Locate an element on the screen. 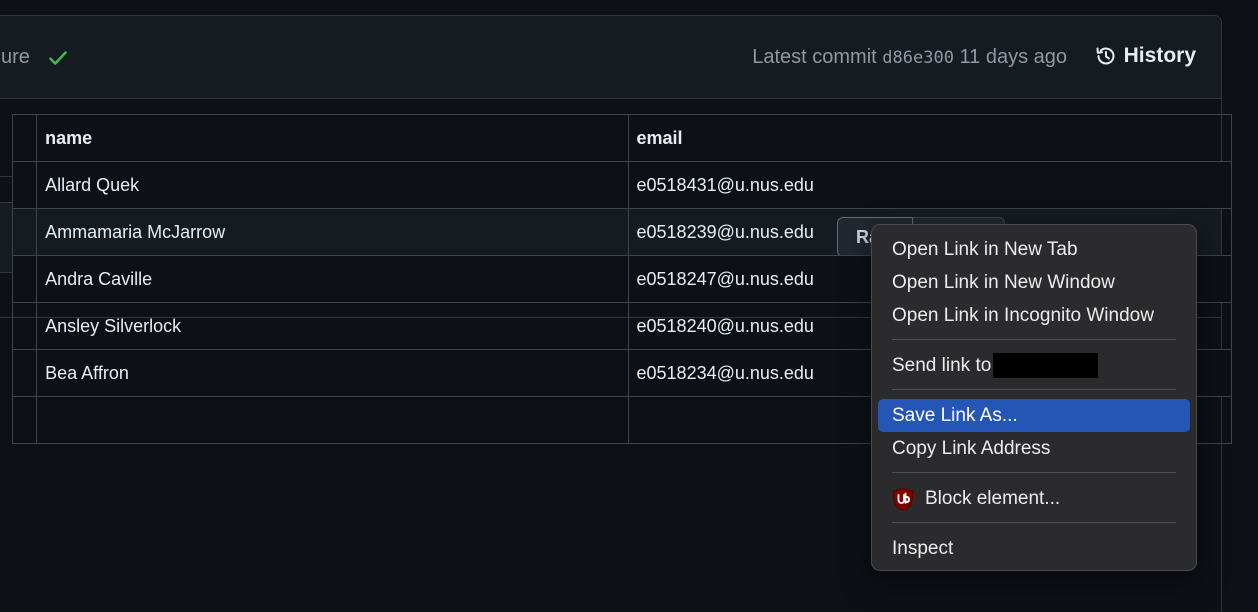 Image resolution: width=1258 pixels, height=612 pixels. check-icon is located at coordinates (58, 58).